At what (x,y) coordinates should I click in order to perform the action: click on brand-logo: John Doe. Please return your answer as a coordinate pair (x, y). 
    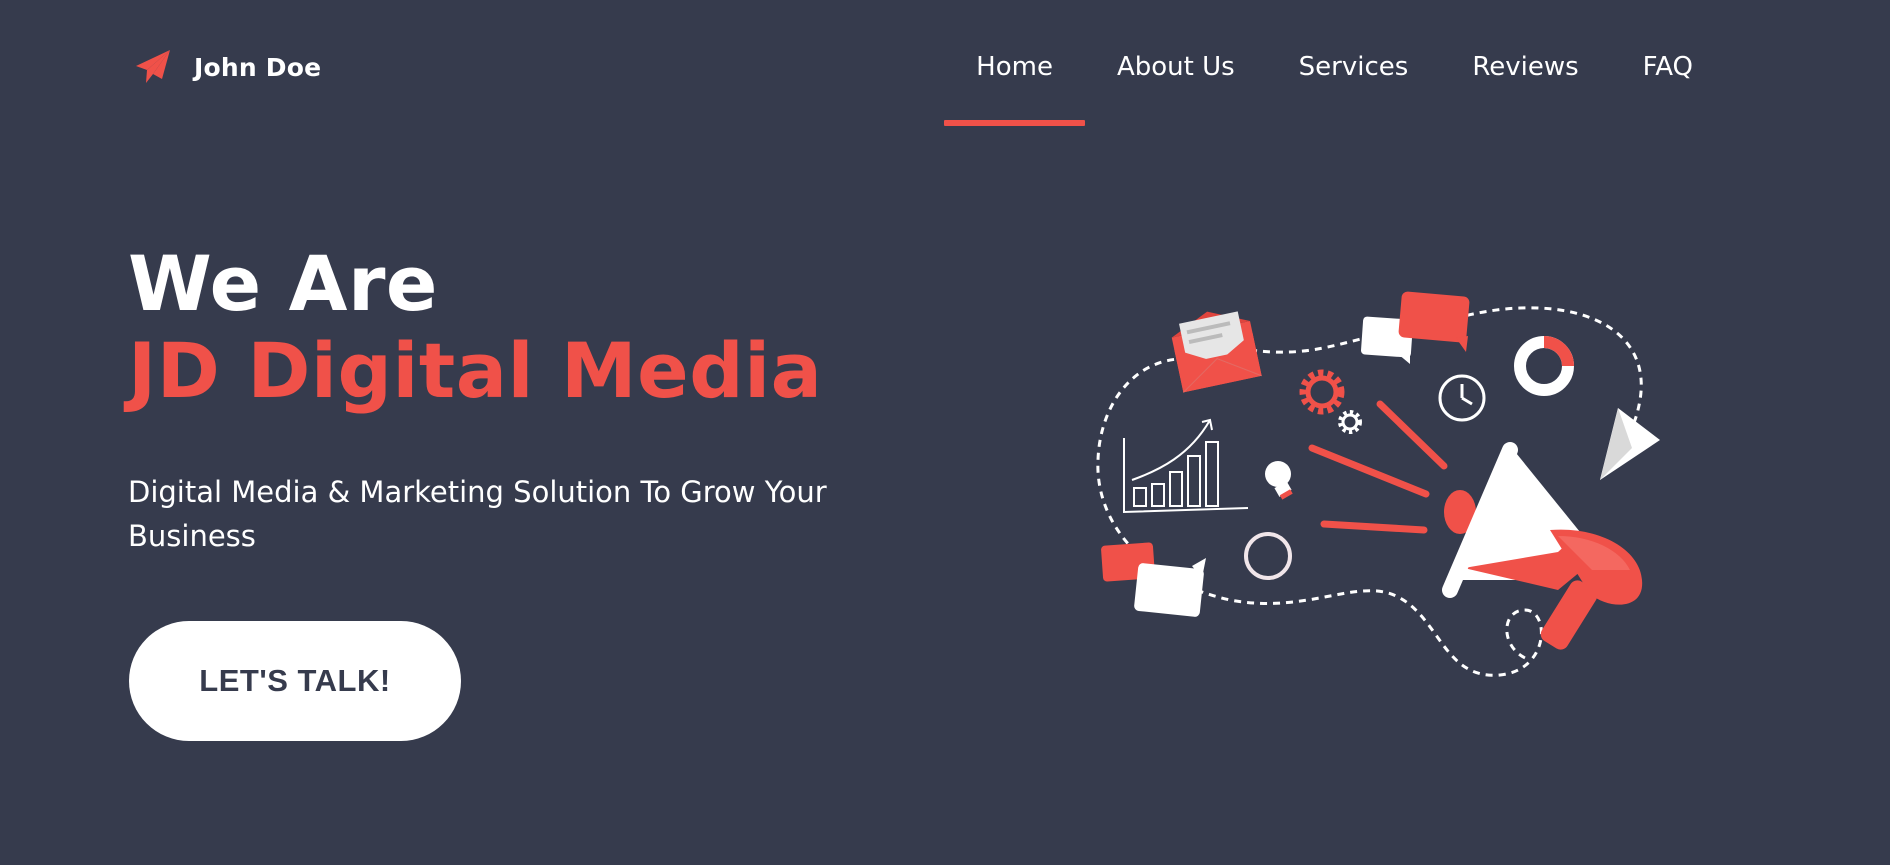
    Looking at the image, I should click on (227, 67).